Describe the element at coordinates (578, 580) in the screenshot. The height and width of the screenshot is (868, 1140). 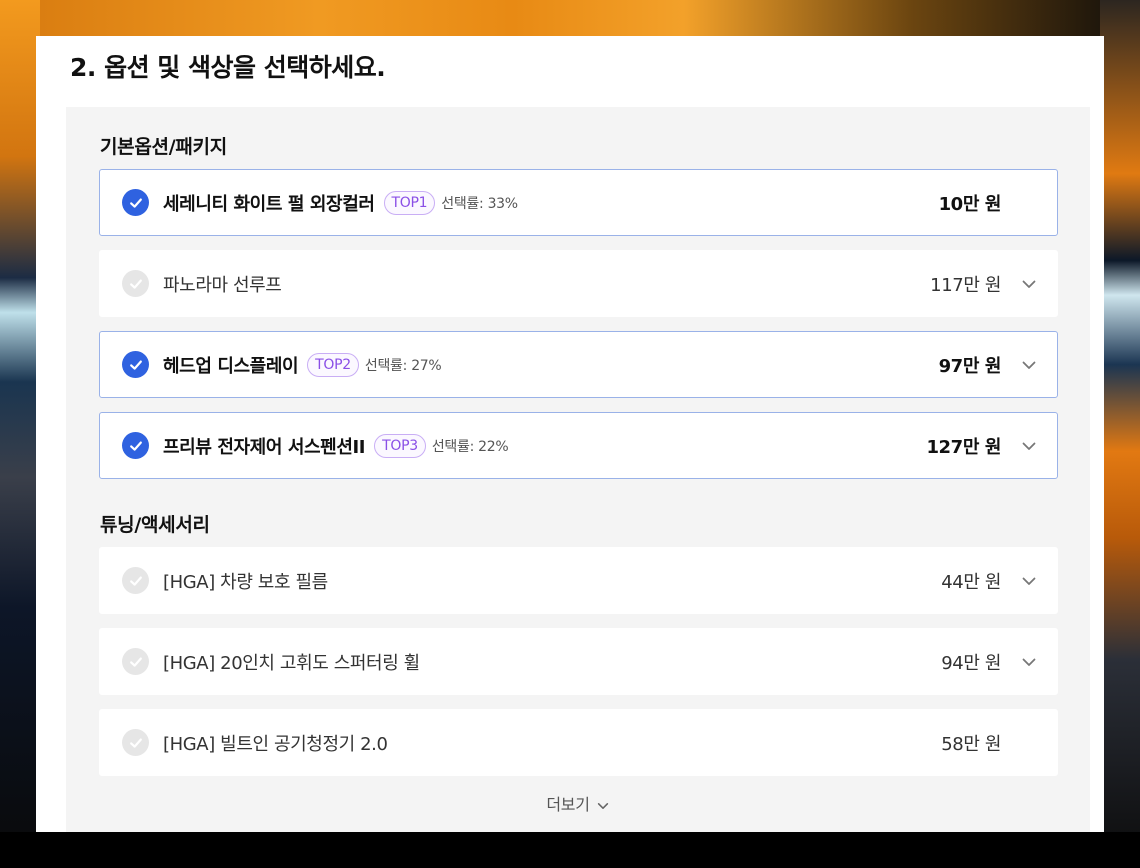
I see `option-row: [HGA] 차량 보호 필름 44만 원` at that location.